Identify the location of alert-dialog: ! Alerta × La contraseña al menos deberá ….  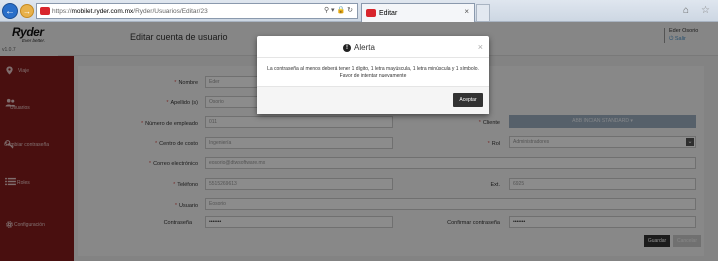
(373, 75).